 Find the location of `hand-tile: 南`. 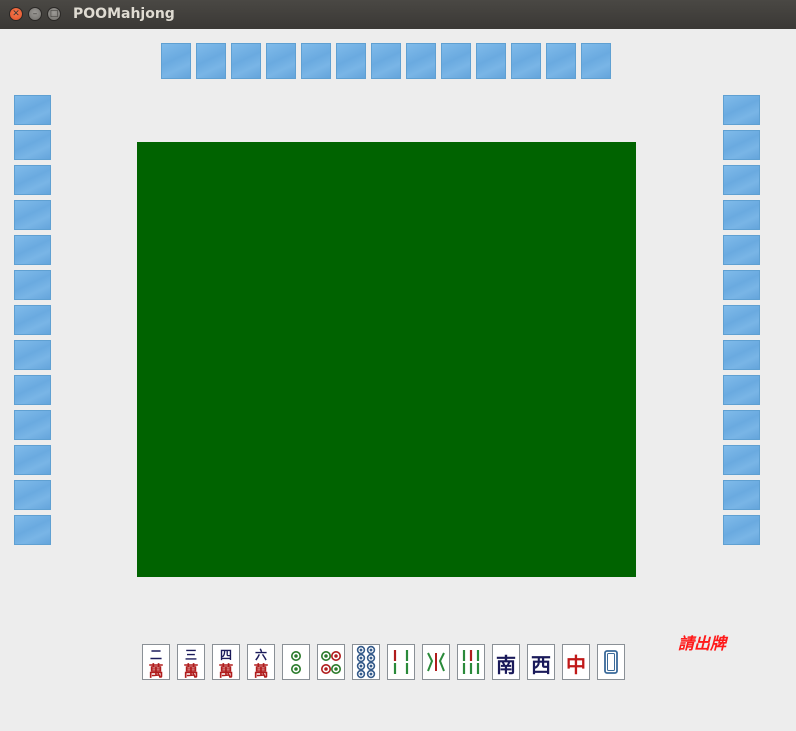

hand-tile: 南 is located at coordinates (506, 662).